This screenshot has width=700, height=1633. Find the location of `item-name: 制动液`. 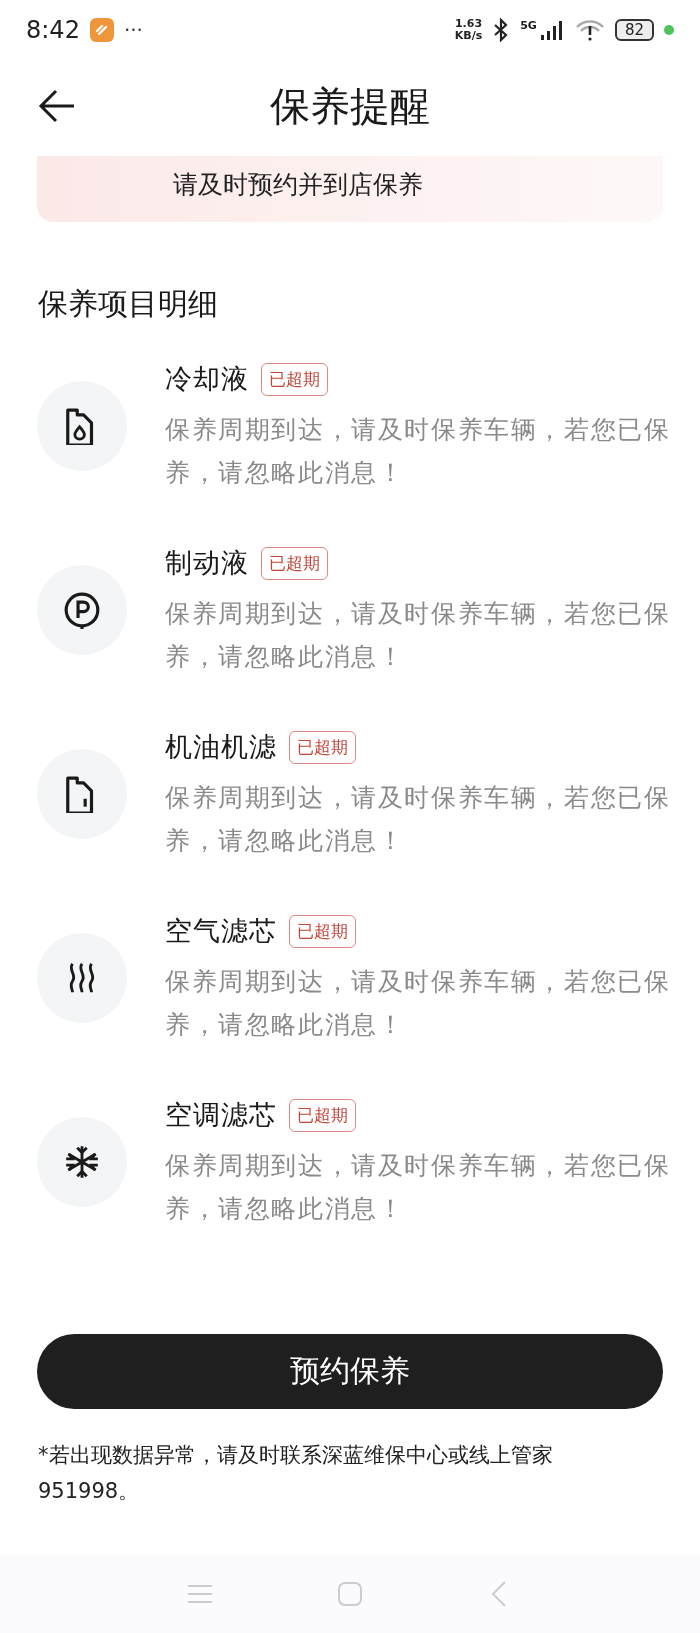

item-name: 制动液 is located at coordinates (207, 563).